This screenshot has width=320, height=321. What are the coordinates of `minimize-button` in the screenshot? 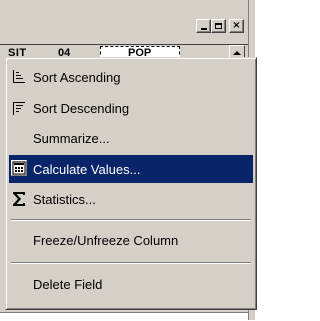 It's located at (203, 26).